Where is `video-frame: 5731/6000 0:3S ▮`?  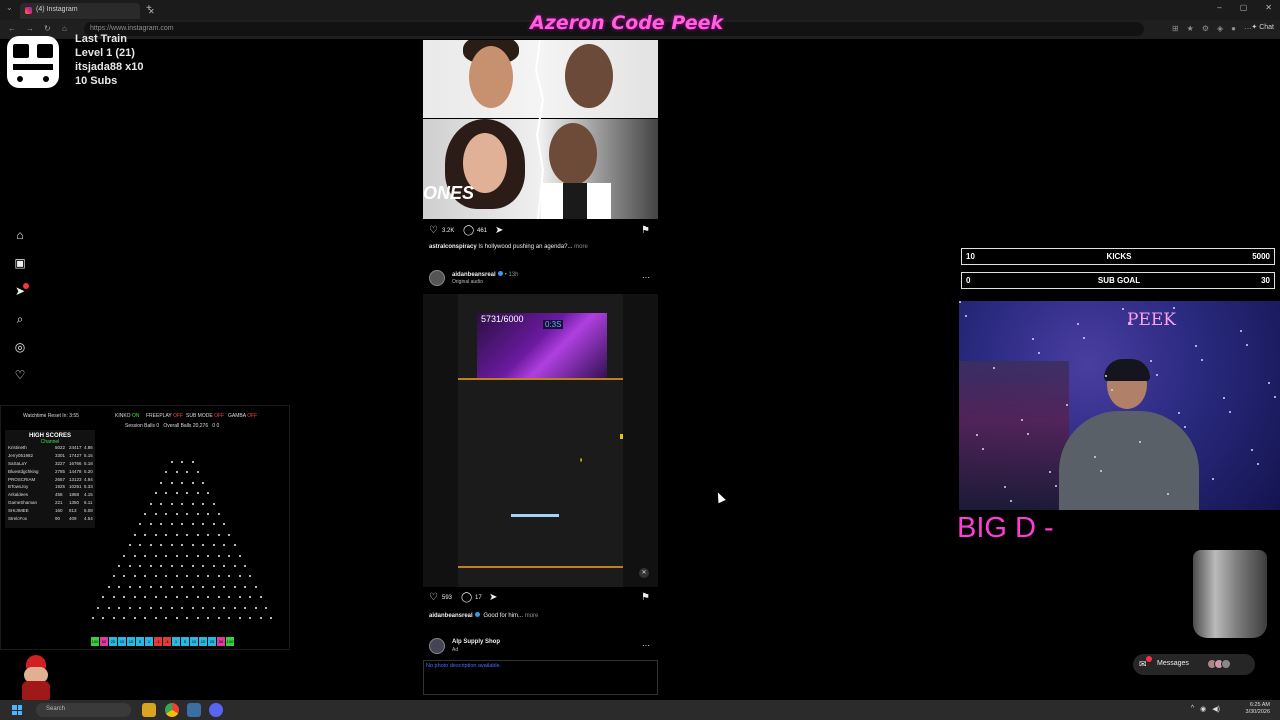
video-frame: 5731/6000 0:3S ▮ is located at coordinates (540, 440).